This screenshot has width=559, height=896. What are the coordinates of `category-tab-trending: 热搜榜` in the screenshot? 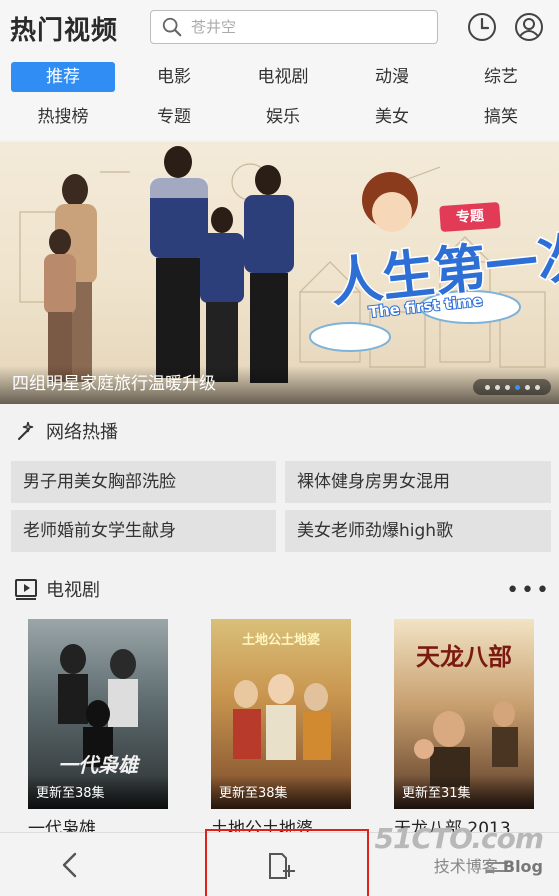 It's located at (63, 117).